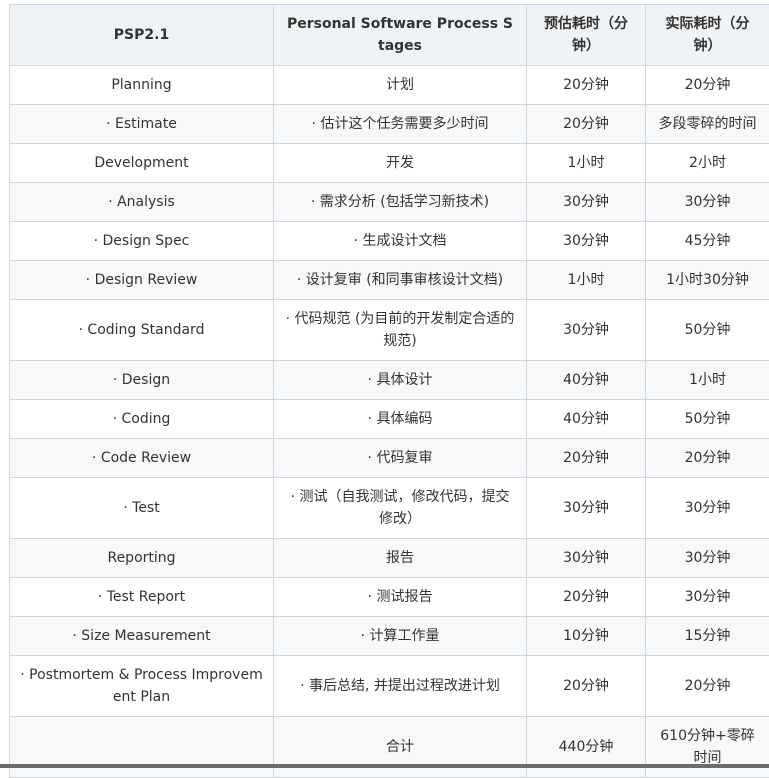 The height and width of the screenshot is (778, 769). I want to click on cell-psp: · Design Review, so click(142, 280).